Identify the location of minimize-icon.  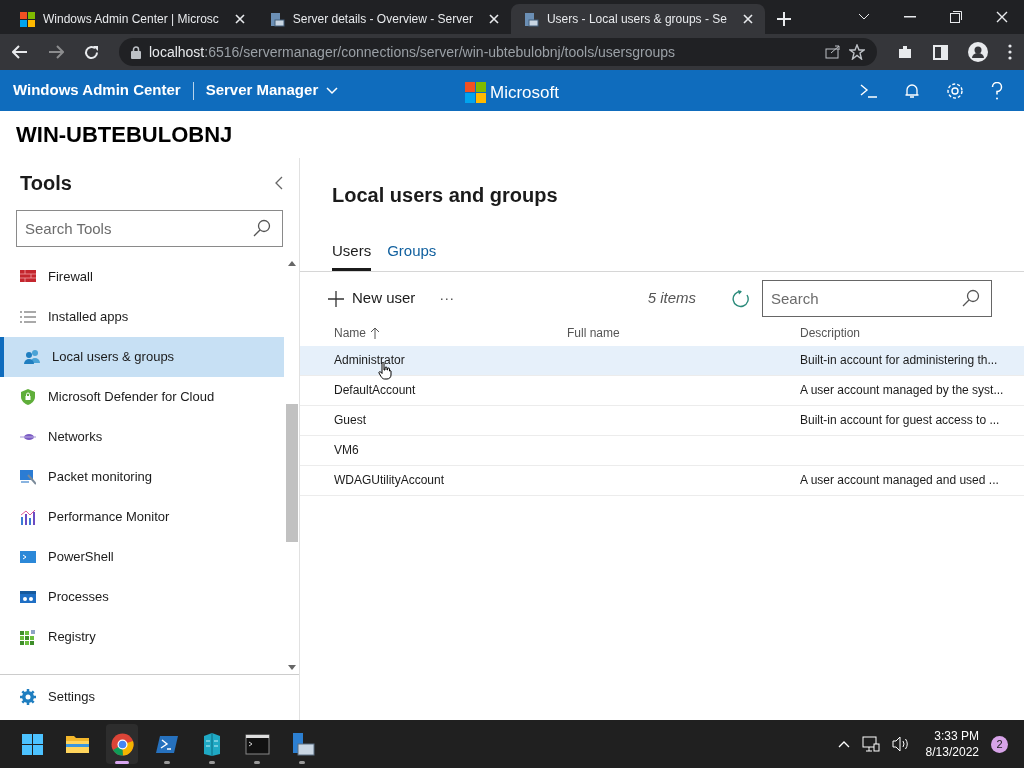
(910, 17).